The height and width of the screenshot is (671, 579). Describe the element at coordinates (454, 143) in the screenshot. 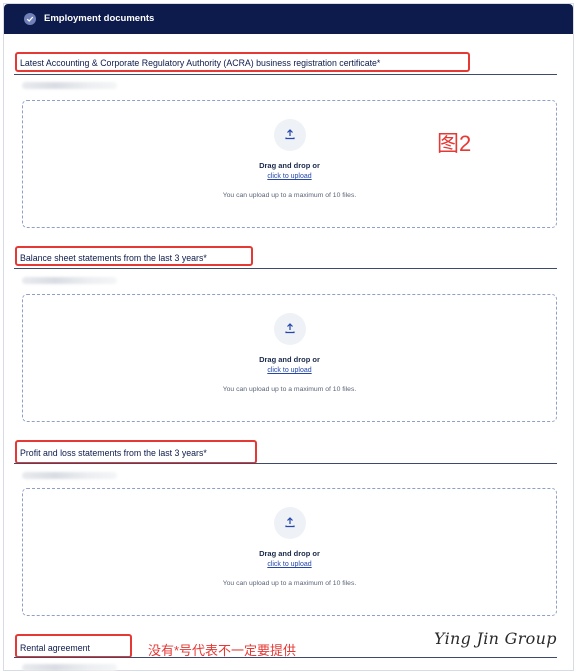

I see `figure-annotation: 图2` at that location.